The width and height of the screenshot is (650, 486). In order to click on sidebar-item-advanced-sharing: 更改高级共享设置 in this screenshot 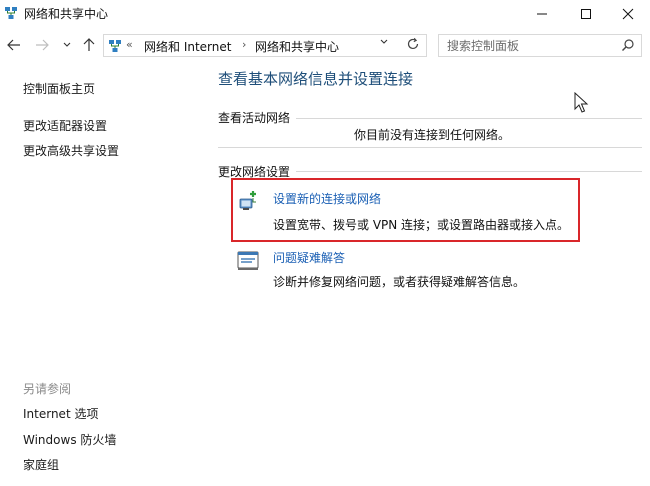, I will do `click(71, 150)`.